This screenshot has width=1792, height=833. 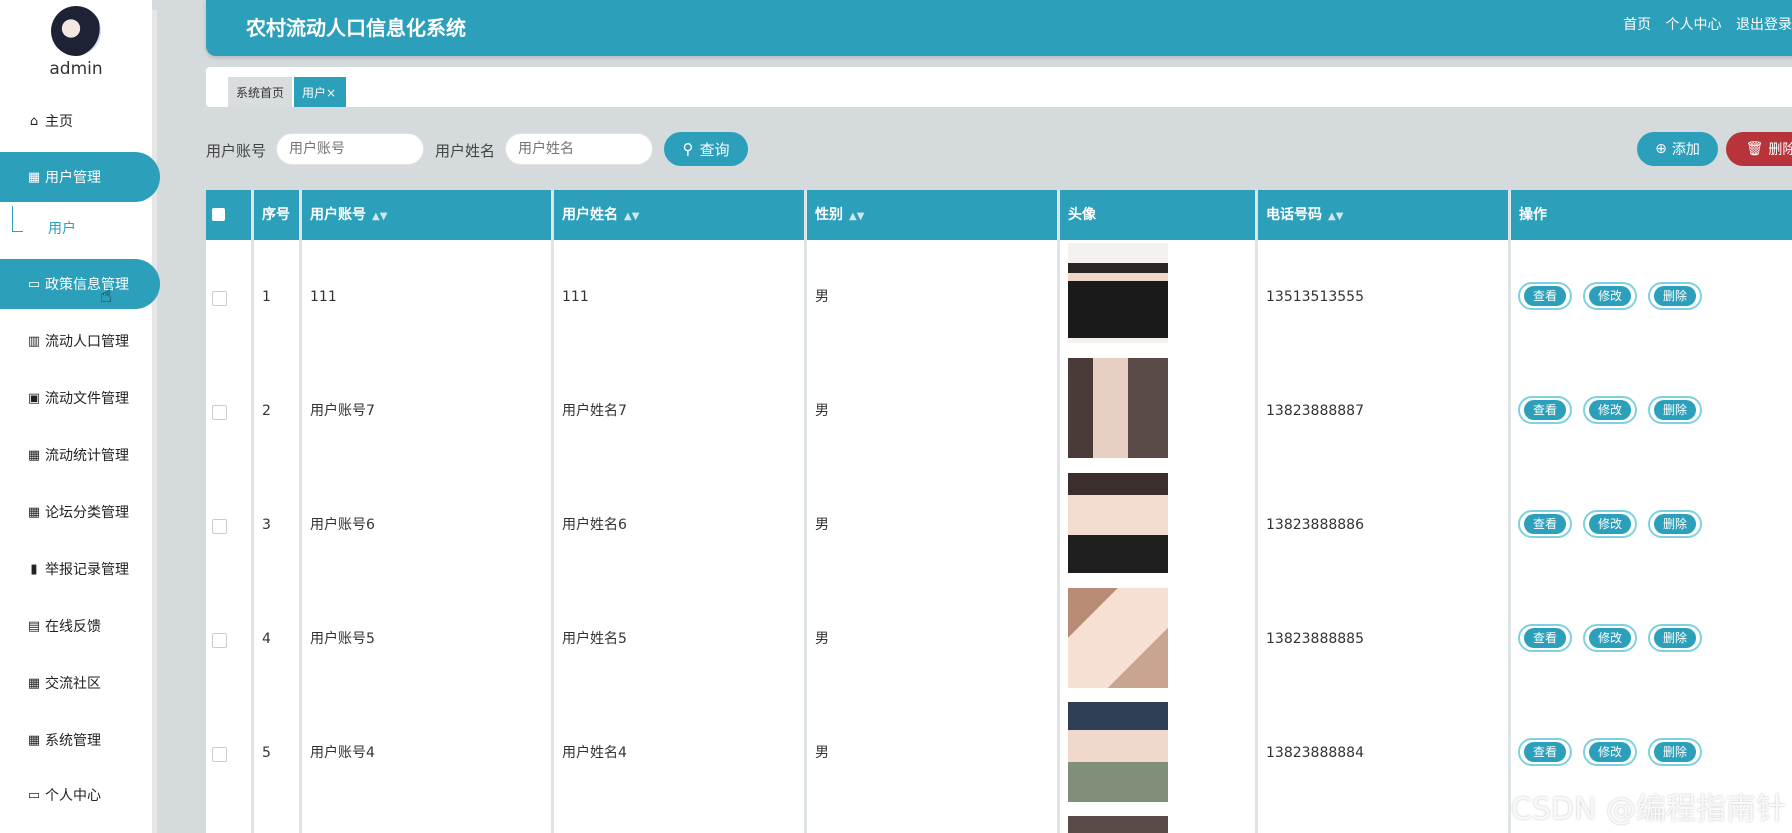 I want to click on table-row: 3 用户账号6 用户姓名6 男 13823888886 查看 修改 删除, so click(x=999, y=525).